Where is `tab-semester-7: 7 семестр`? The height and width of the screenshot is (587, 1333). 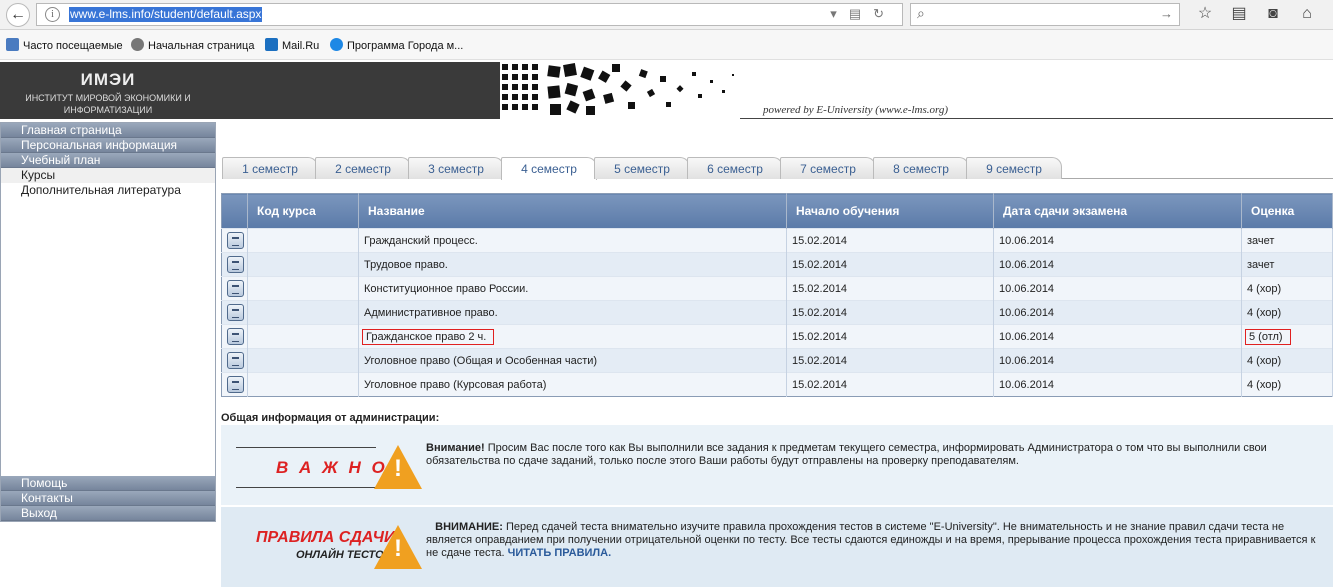
tab-semester-7: 7 семестр is located at coordinates (828, 168).